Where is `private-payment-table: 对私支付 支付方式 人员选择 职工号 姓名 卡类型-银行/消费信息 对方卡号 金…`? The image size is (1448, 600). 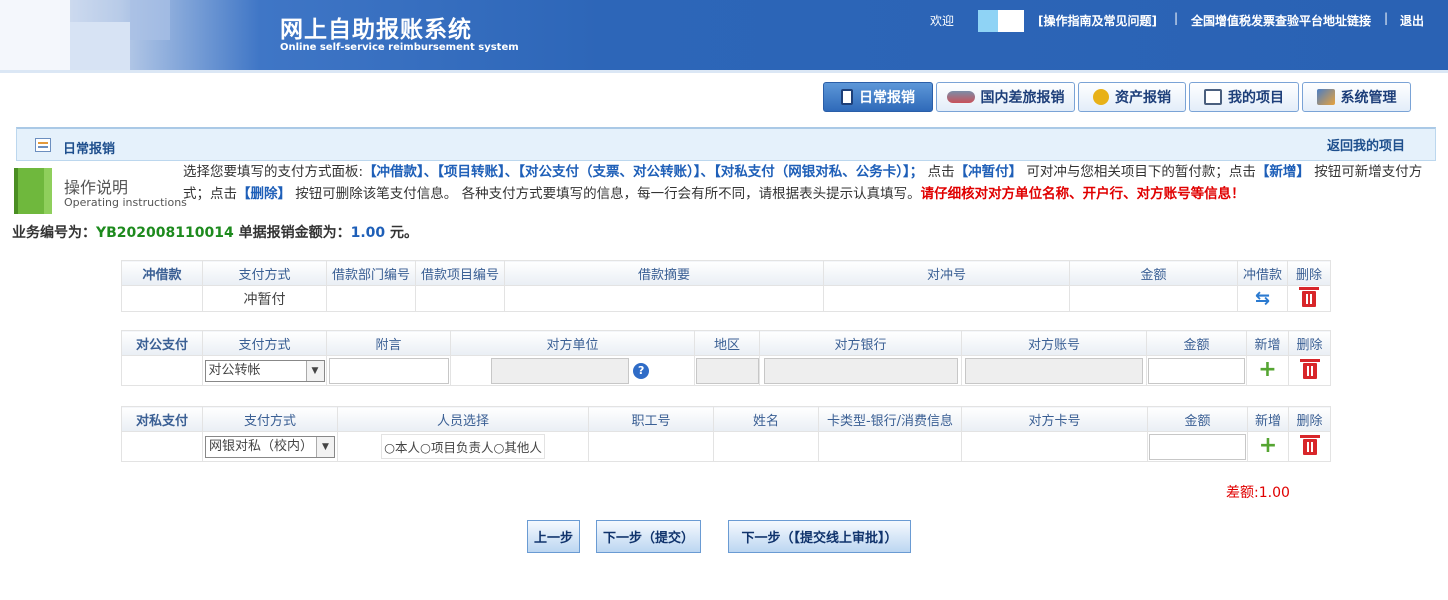
private-payment-table: 对私支付 支付方式 人员选择 职工号 姓名 卡类型-银行/消费信息 对方卡号 金… is located at coordinates (726, 434).